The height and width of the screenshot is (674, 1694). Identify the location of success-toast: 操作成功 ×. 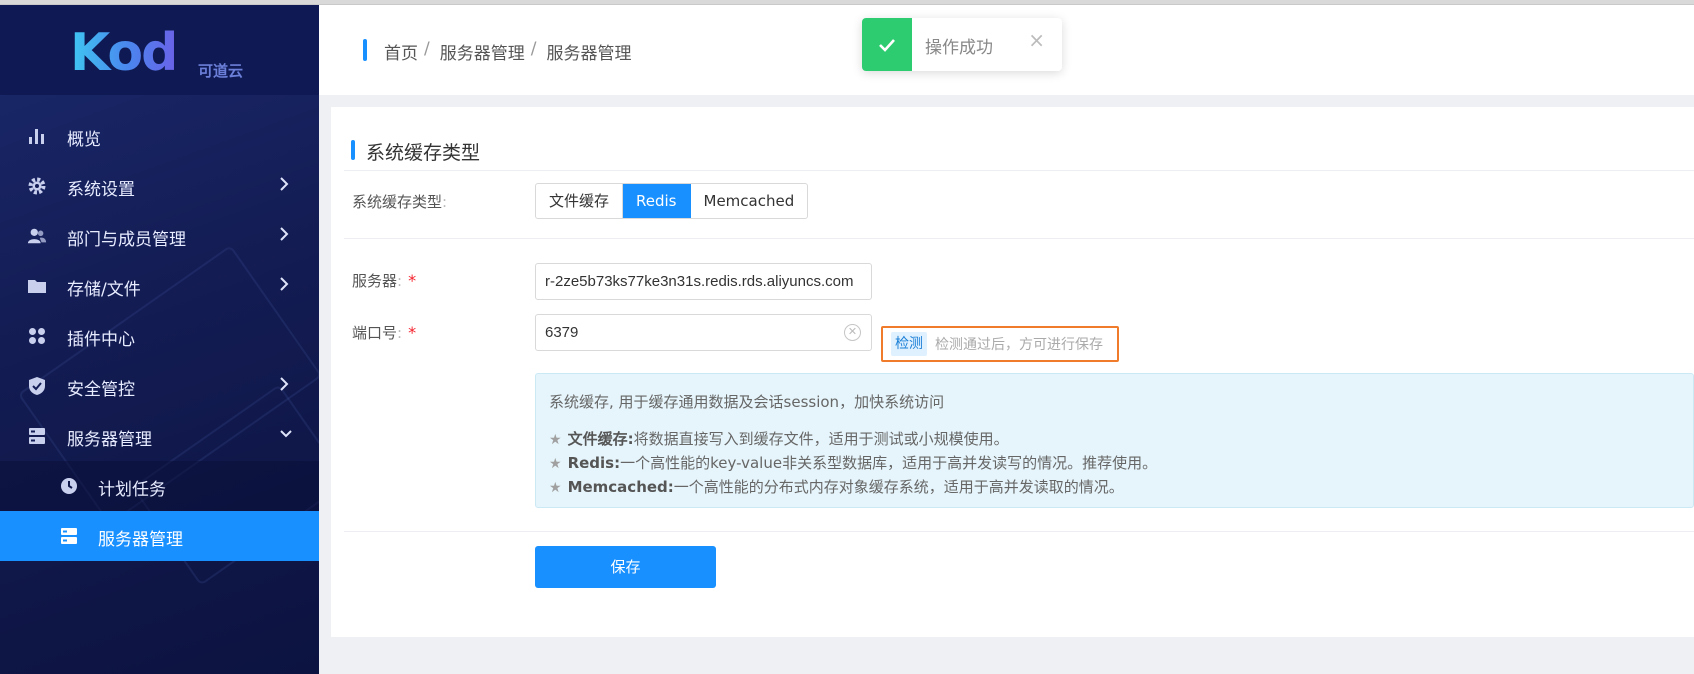
(962, 44).